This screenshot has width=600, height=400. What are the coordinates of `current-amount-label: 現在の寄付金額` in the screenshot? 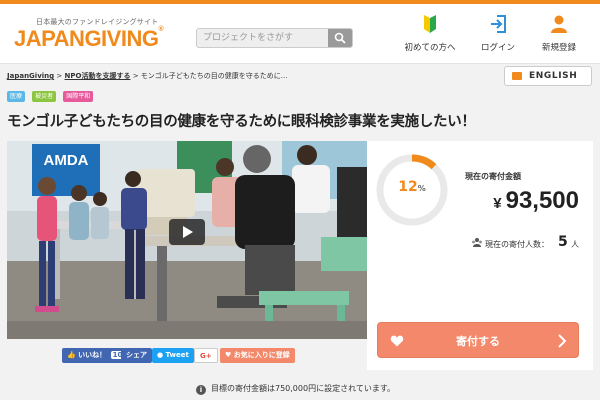 It's located at (493, 176).